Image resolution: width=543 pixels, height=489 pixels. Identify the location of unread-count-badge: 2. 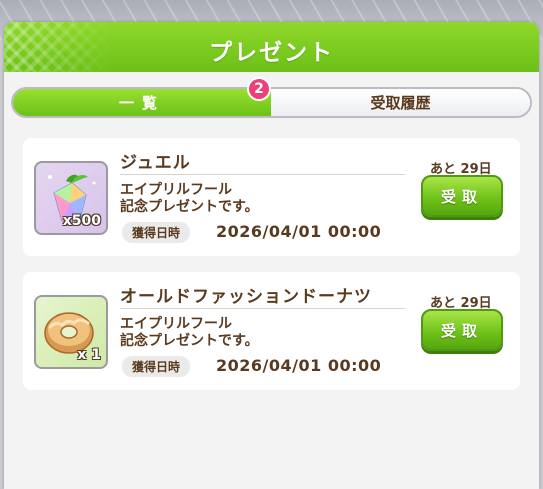
(259, 89).